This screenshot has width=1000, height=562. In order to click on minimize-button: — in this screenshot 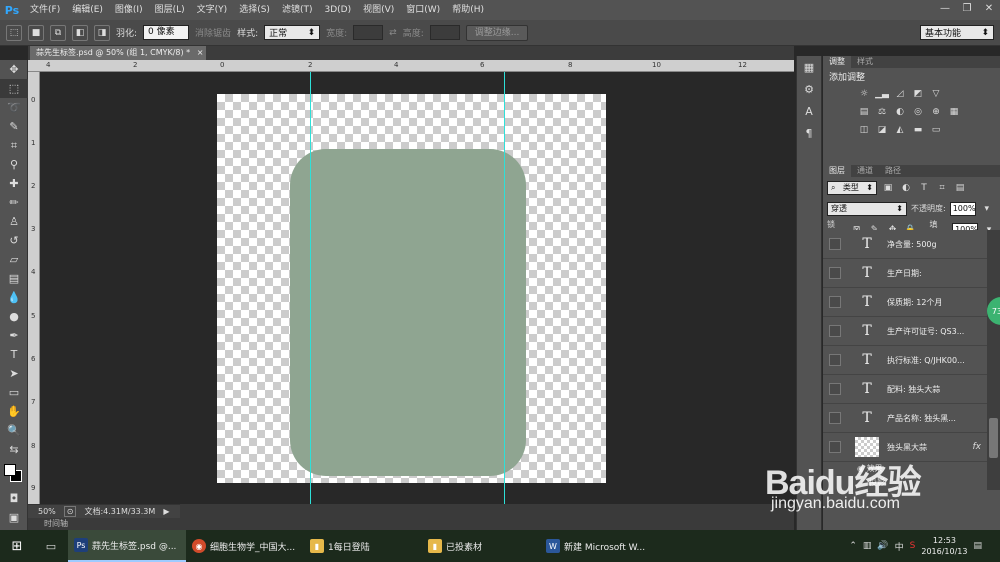, I will do `click(945, 8)`.